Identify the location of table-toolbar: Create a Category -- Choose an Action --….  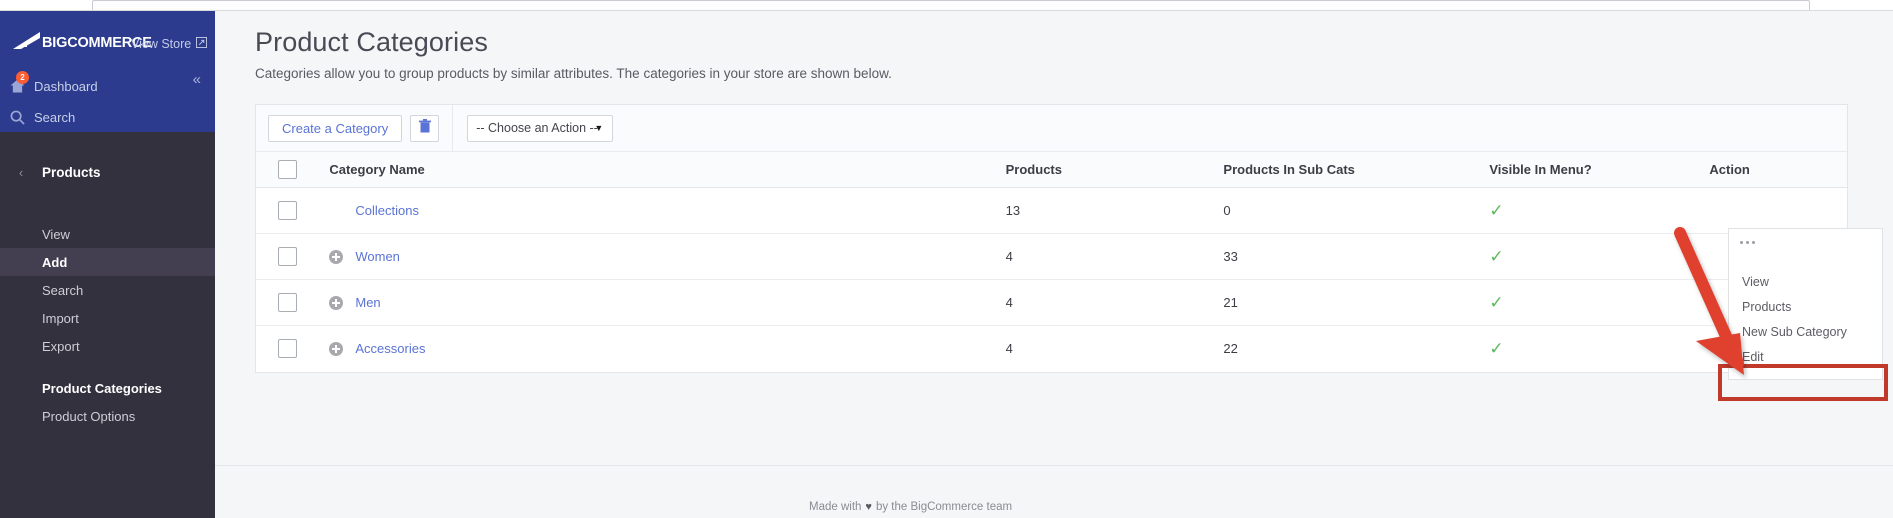
(1051, 128).